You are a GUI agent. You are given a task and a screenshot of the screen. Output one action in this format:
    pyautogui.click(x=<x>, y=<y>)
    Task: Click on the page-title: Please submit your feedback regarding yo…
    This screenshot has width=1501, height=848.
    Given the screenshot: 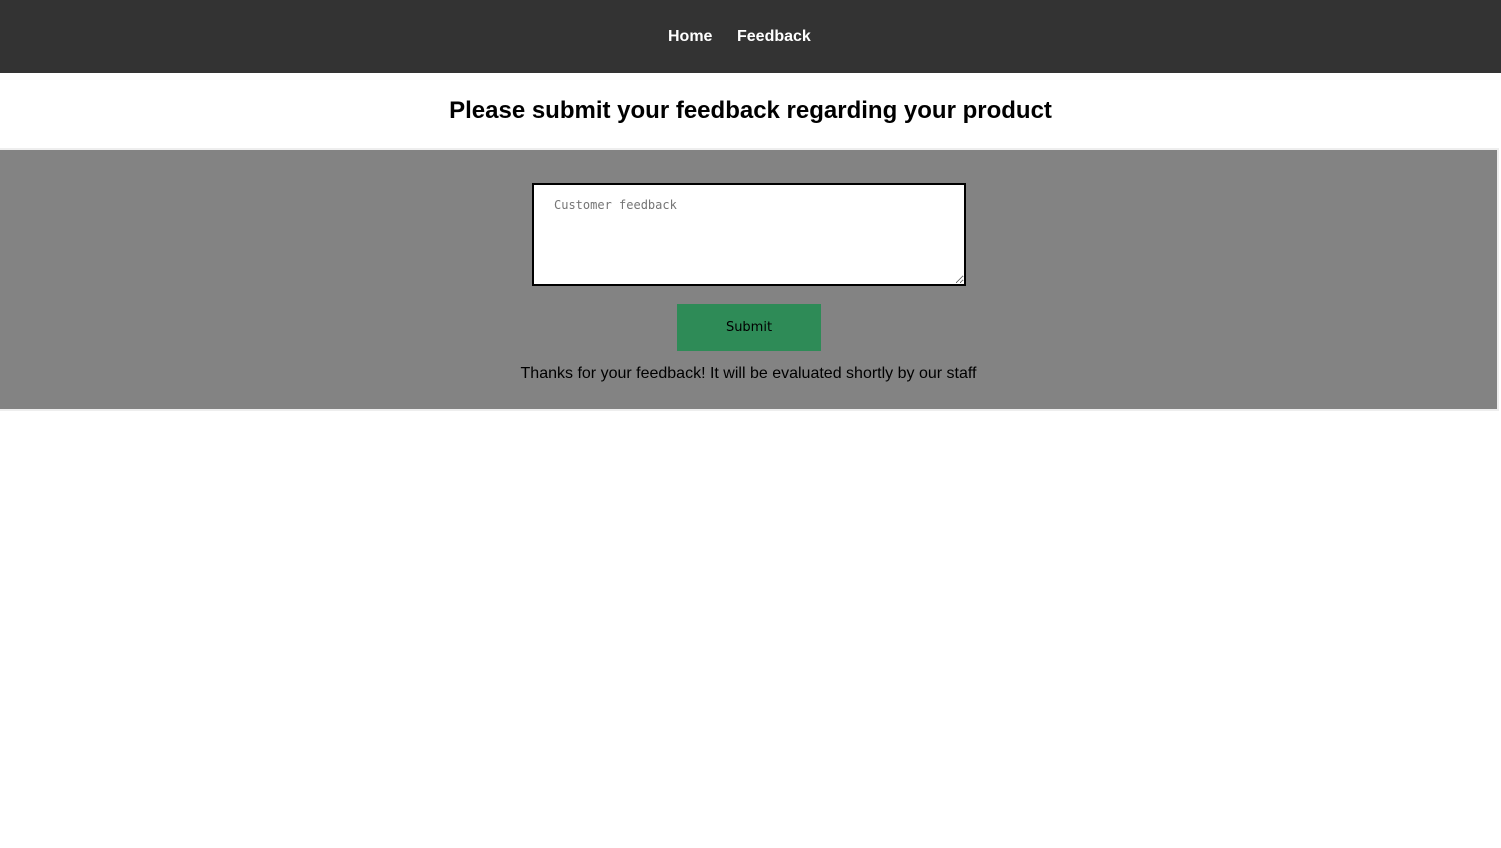 What is the action you would take?
    pyautogui.click(x=750, y=110)
    